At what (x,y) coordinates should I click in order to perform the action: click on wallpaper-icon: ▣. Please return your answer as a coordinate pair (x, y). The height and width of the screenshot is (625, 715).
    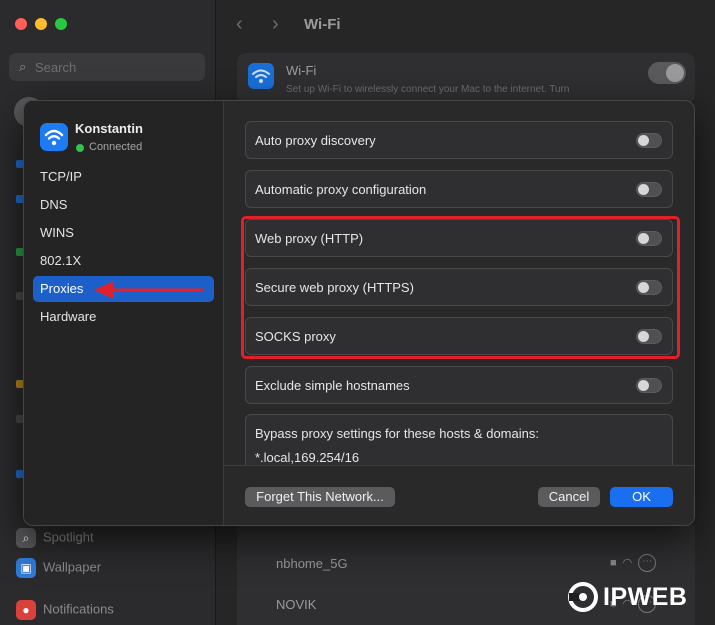
    Looking at the image, I should click on (26, 568).